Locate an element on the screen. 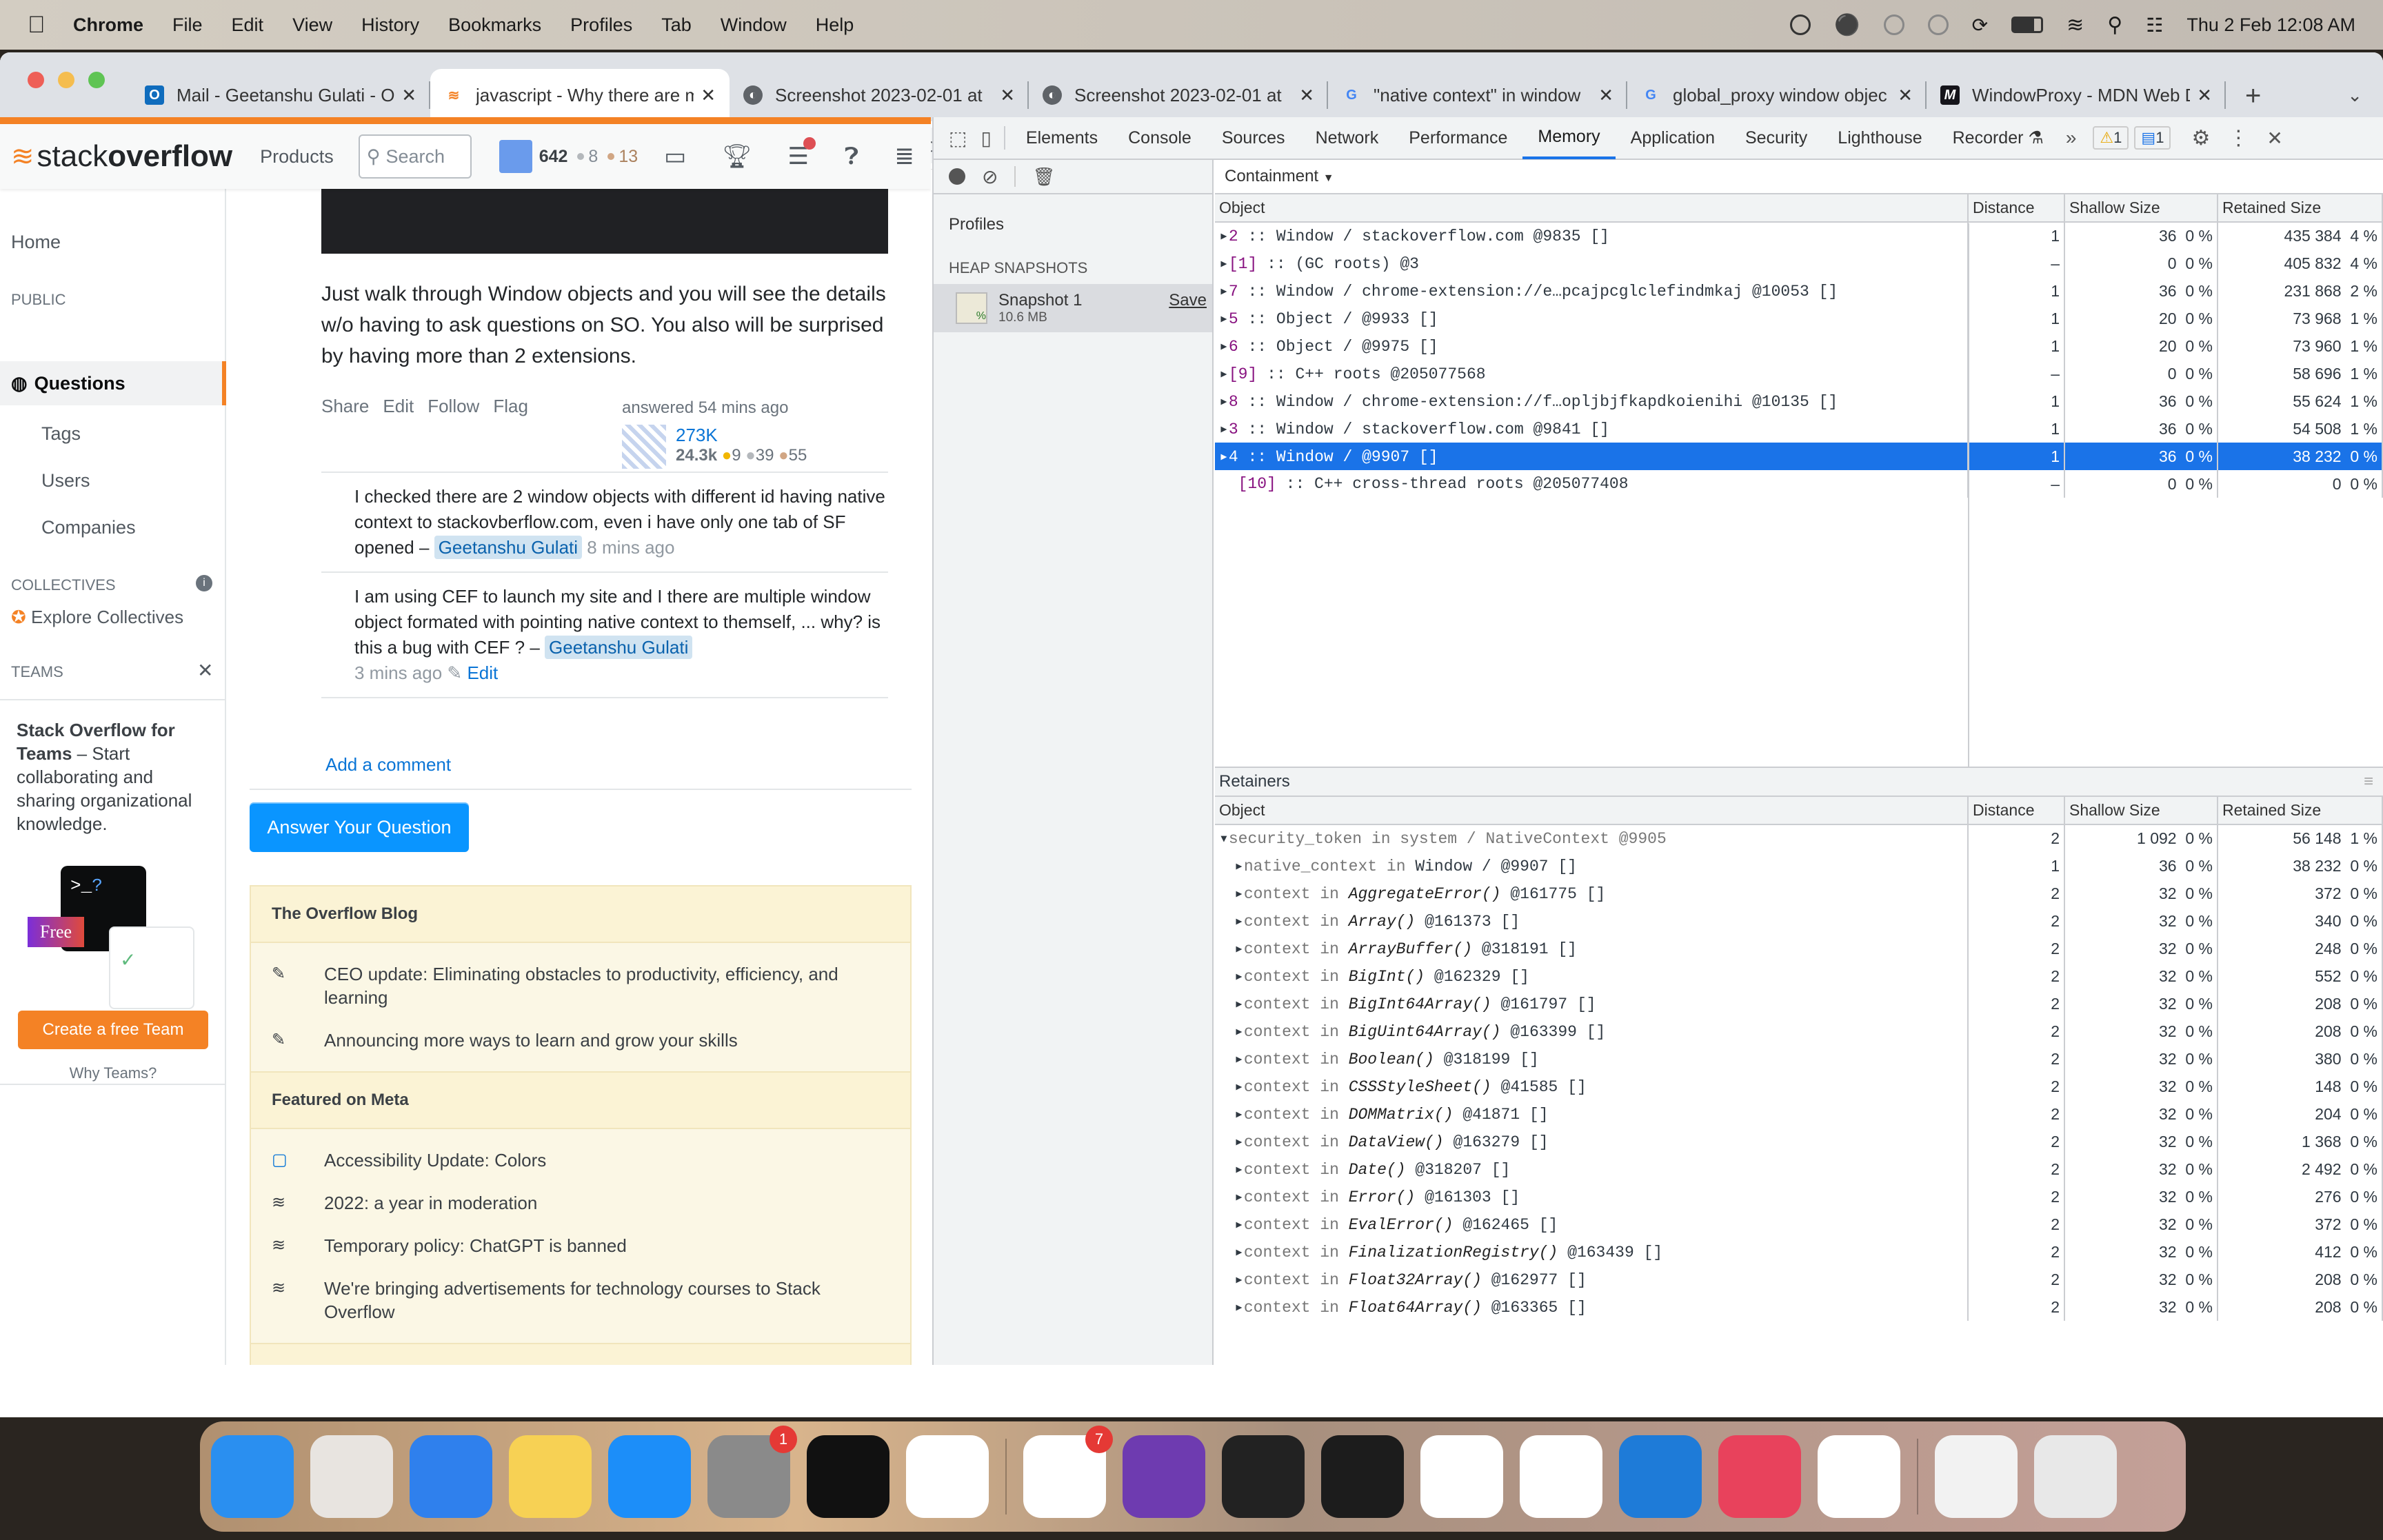 The height and width of the screenshot is (1540, 2383). heap-row: ▸6 :: Object / @9975 [] 1 20 0 % 73 960 1 % is located at coordinates (1799, 346).